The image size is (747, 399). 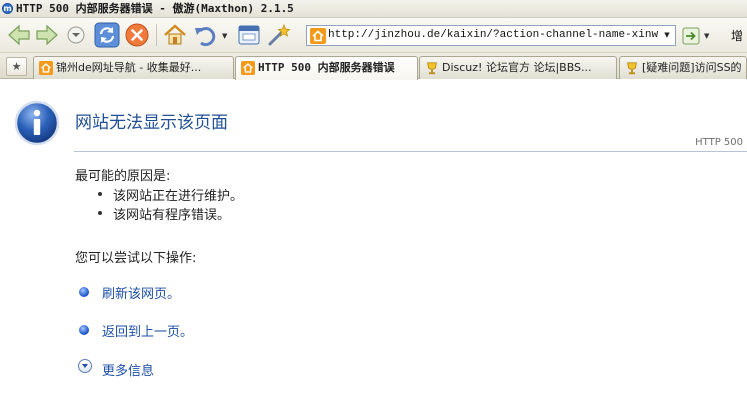 What do you see at coordinates (719, 142) in the screenshot?
I see `http-status-code: HTTP 500` at bounding box center [719, 142].